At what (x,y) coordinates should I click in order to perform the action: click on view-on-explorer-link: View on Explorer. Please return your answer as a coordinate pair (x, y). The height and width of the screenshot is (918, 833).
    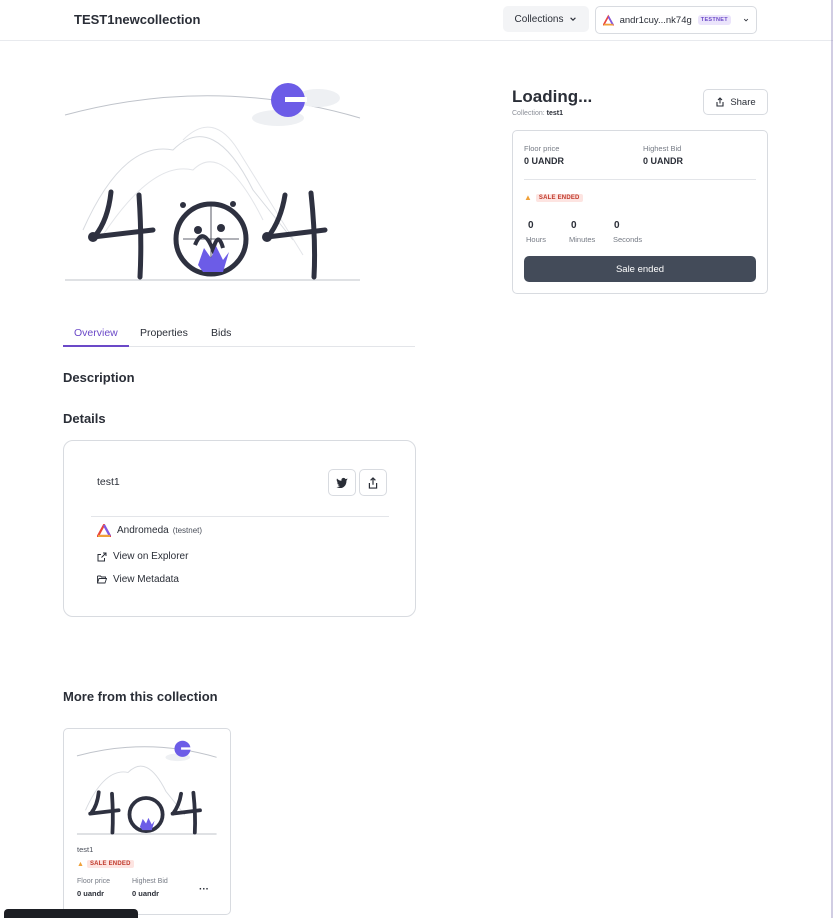
    Looking at the image, I should click on (142, 556).